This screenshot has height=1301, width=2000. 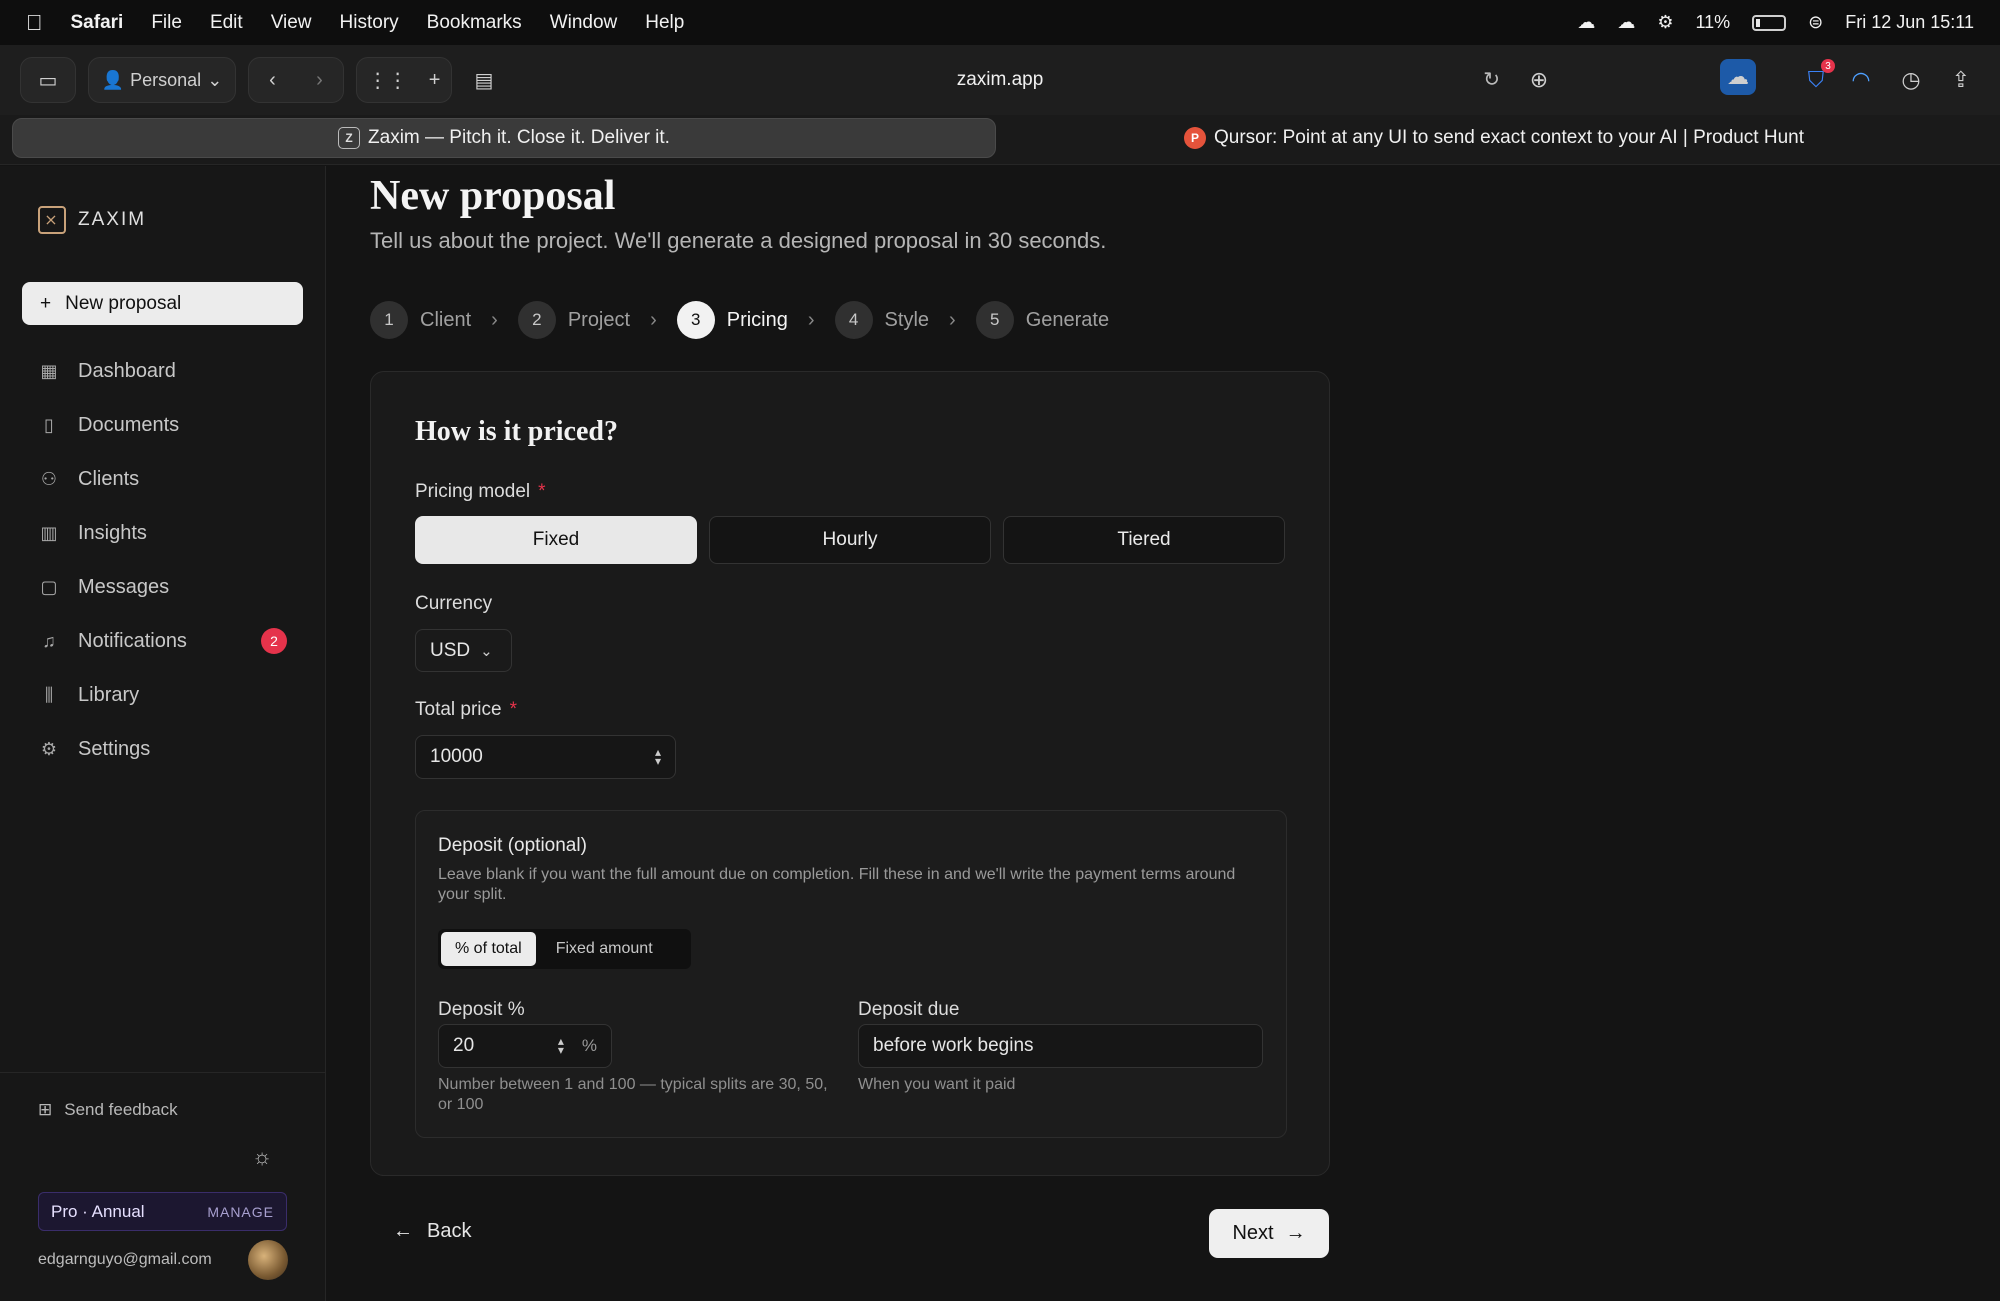 What do you see at coordinates (458, 709) in the screenshot?
I see `total-price-label-text: Total price` at bounding box center [458, 709].